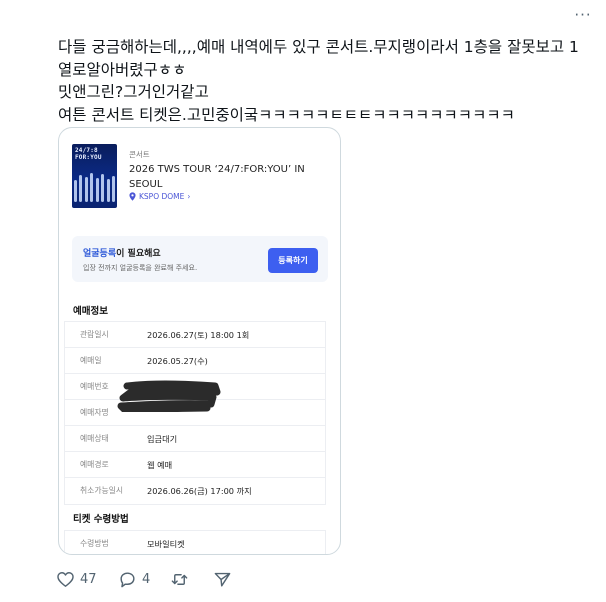  What do you see at coordinates (140, 268) in the screenshot?
I see `face-registration-subtitle: 입장 전까지 얼굴등록을 완료해 주세요.` at bounding box center [140, 268].